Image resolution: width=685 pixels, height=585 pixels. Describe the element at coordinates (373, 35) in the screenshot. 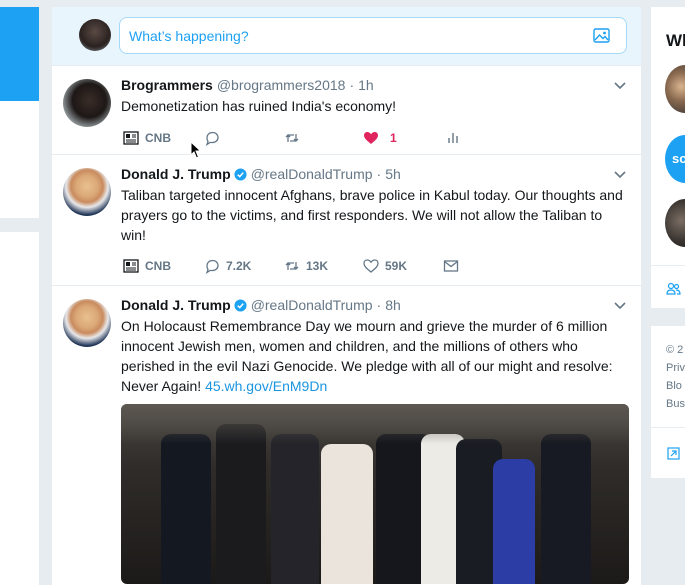

I see `compose-input: What’s happening?` at that location.